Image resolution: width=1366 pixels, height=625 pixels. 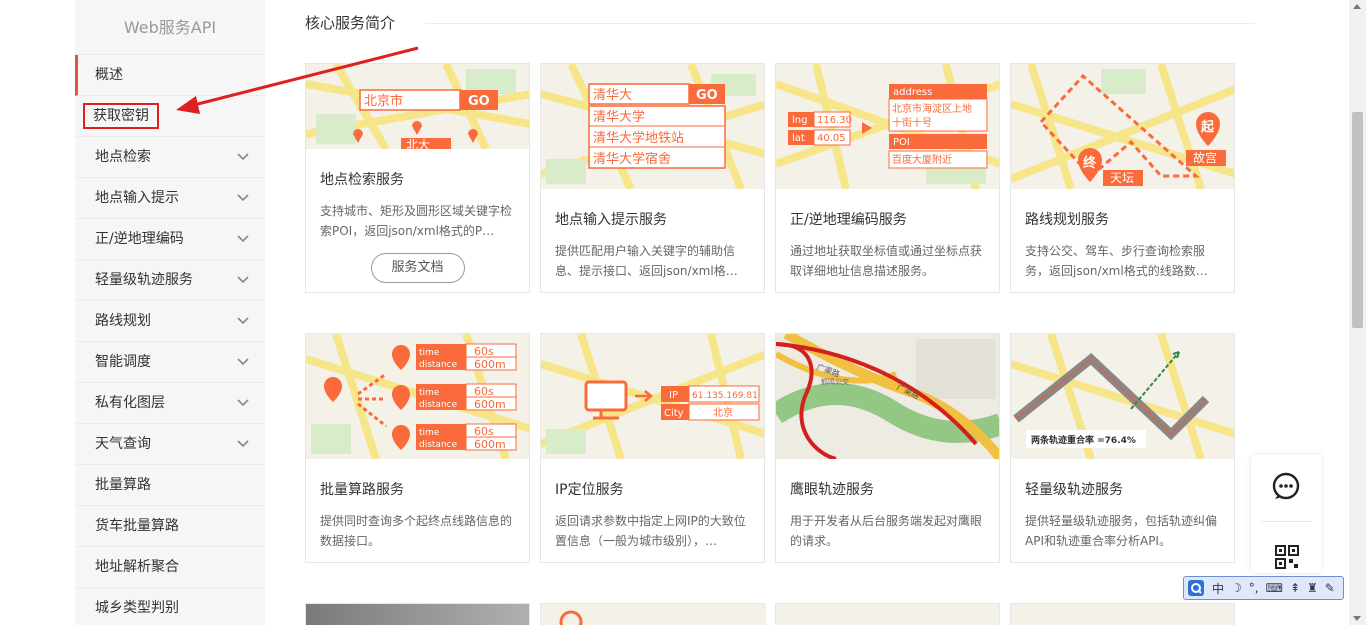 What do you see at coordinates (123, 157) in the screenshot?
I see `sidebar-item-label: 地点检索` at bounding box center [123, 157].